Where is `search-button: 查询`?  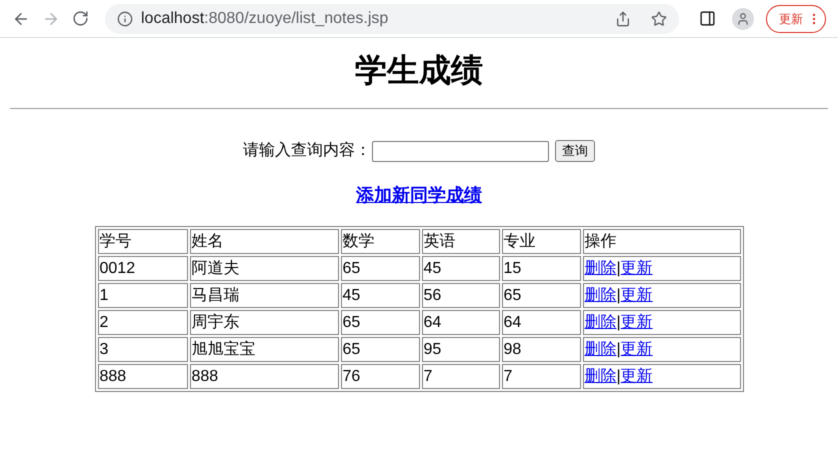 search-button: 查询 is located at coordinates (575, 151).